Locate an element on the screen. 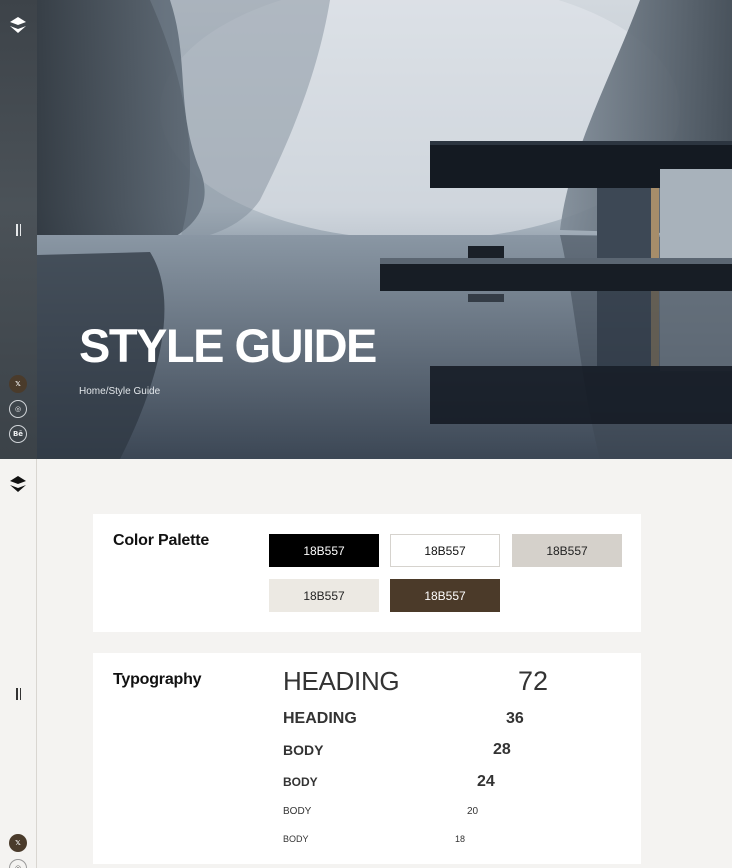 This screenshot has width=732, height=868. page-title: STYLE GUIDE is located at coordinates (228, 345).